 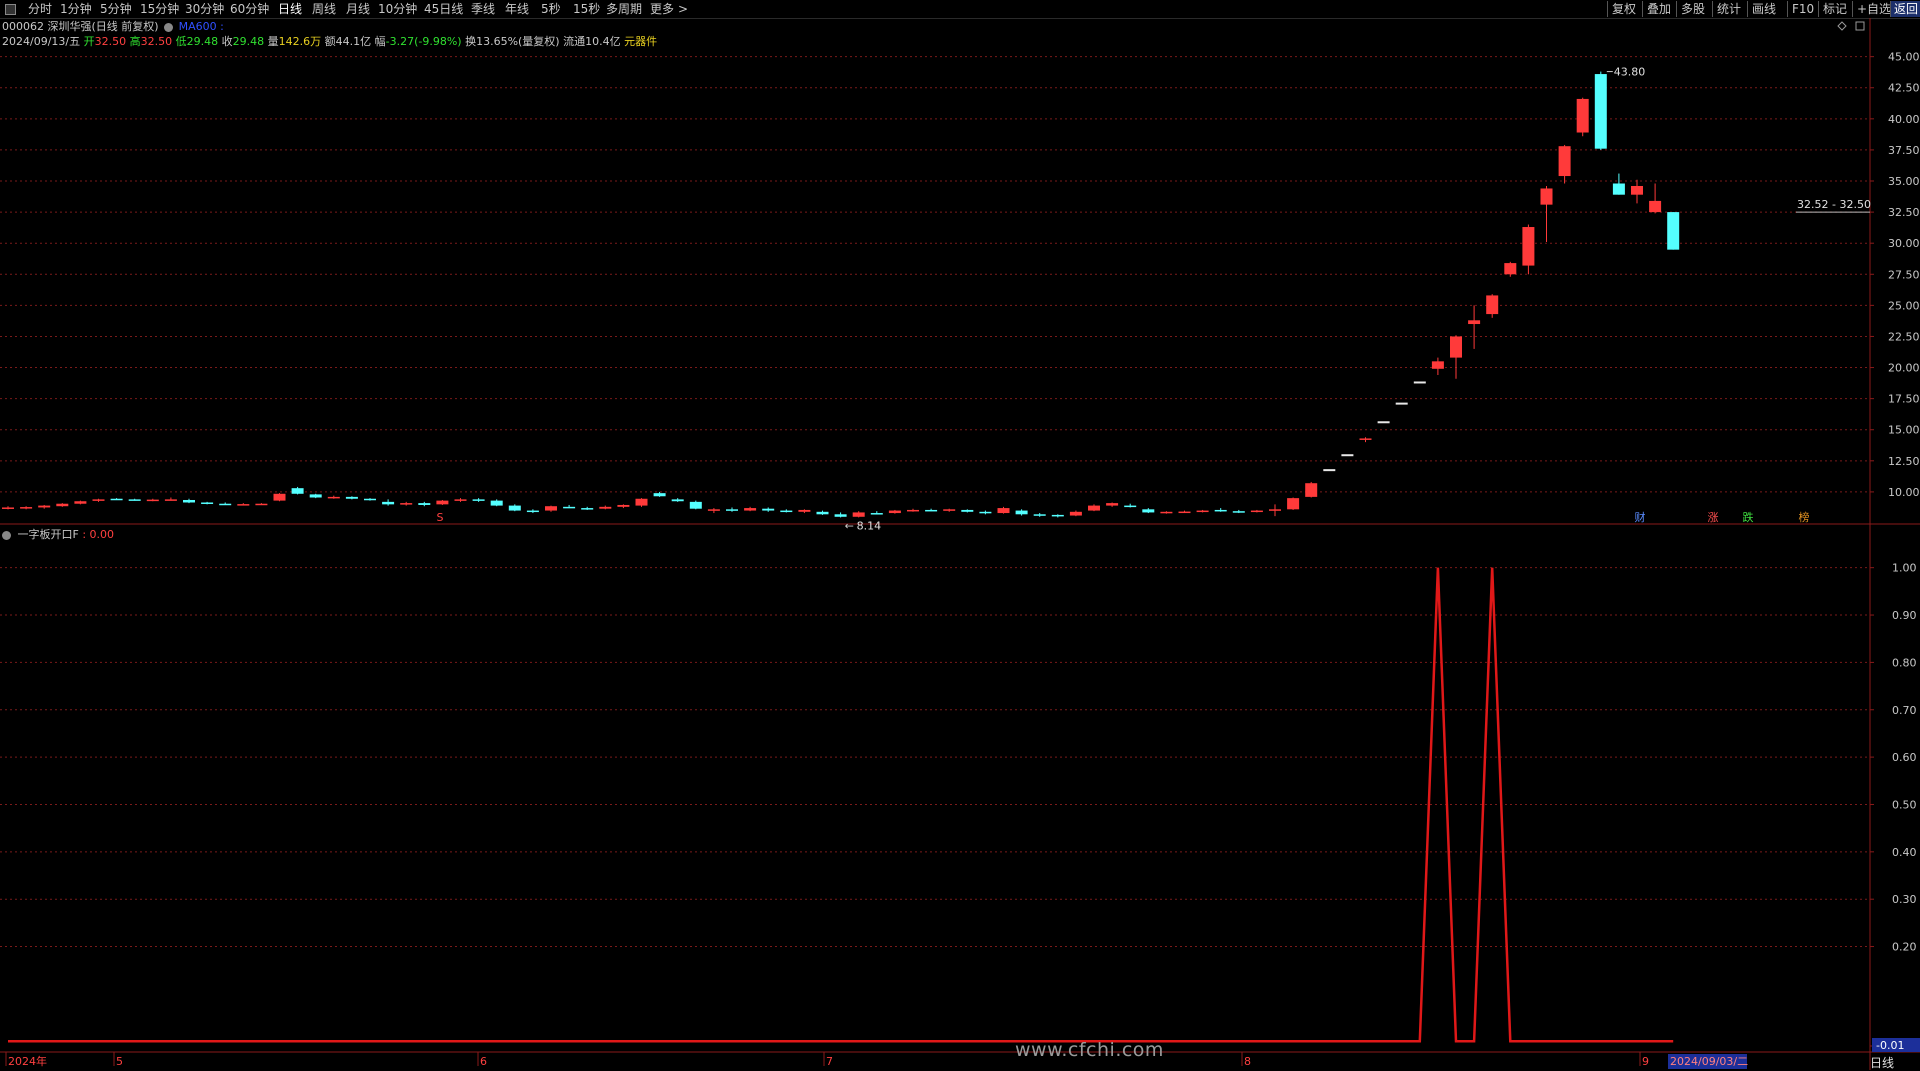 I want to click on period-tab-11: 季线, so click(x=483, y=9).